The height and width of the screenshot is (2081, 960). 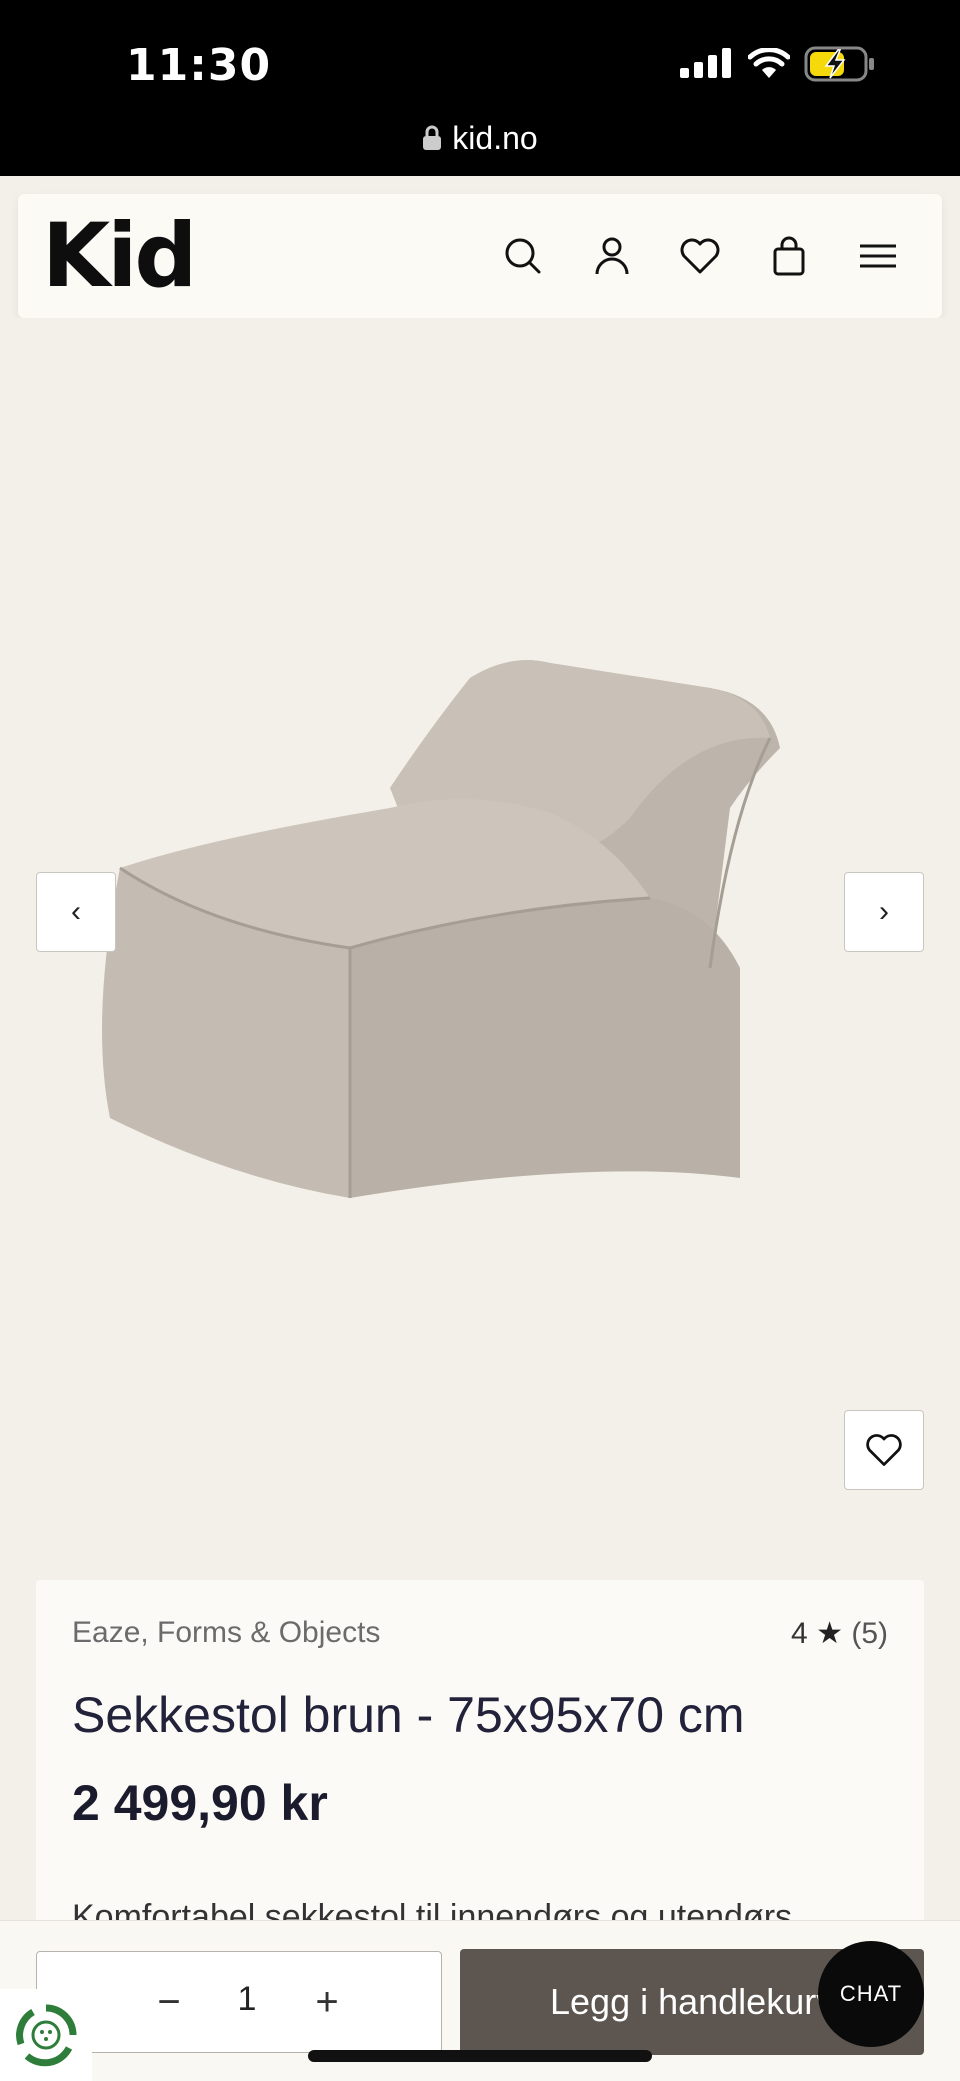 What do you see at coordinates (327, 2002) in the screenshot?
I see `increase-quantity-button: +` at bounding box center [327, 2002].